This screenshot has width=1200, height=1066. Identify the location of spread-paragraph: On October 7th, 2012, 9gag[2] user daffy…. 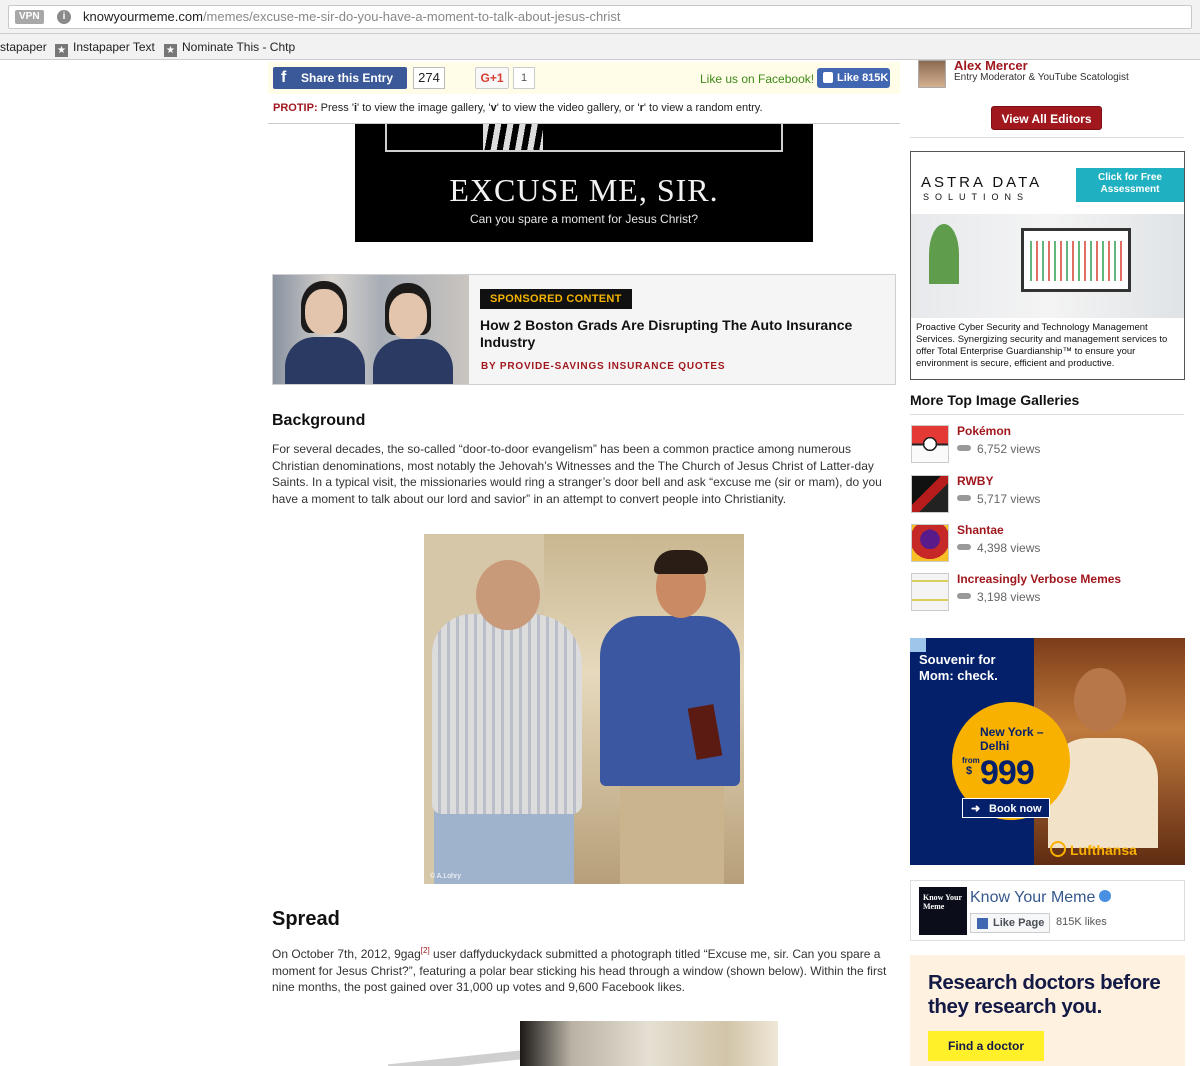
(585, 969).